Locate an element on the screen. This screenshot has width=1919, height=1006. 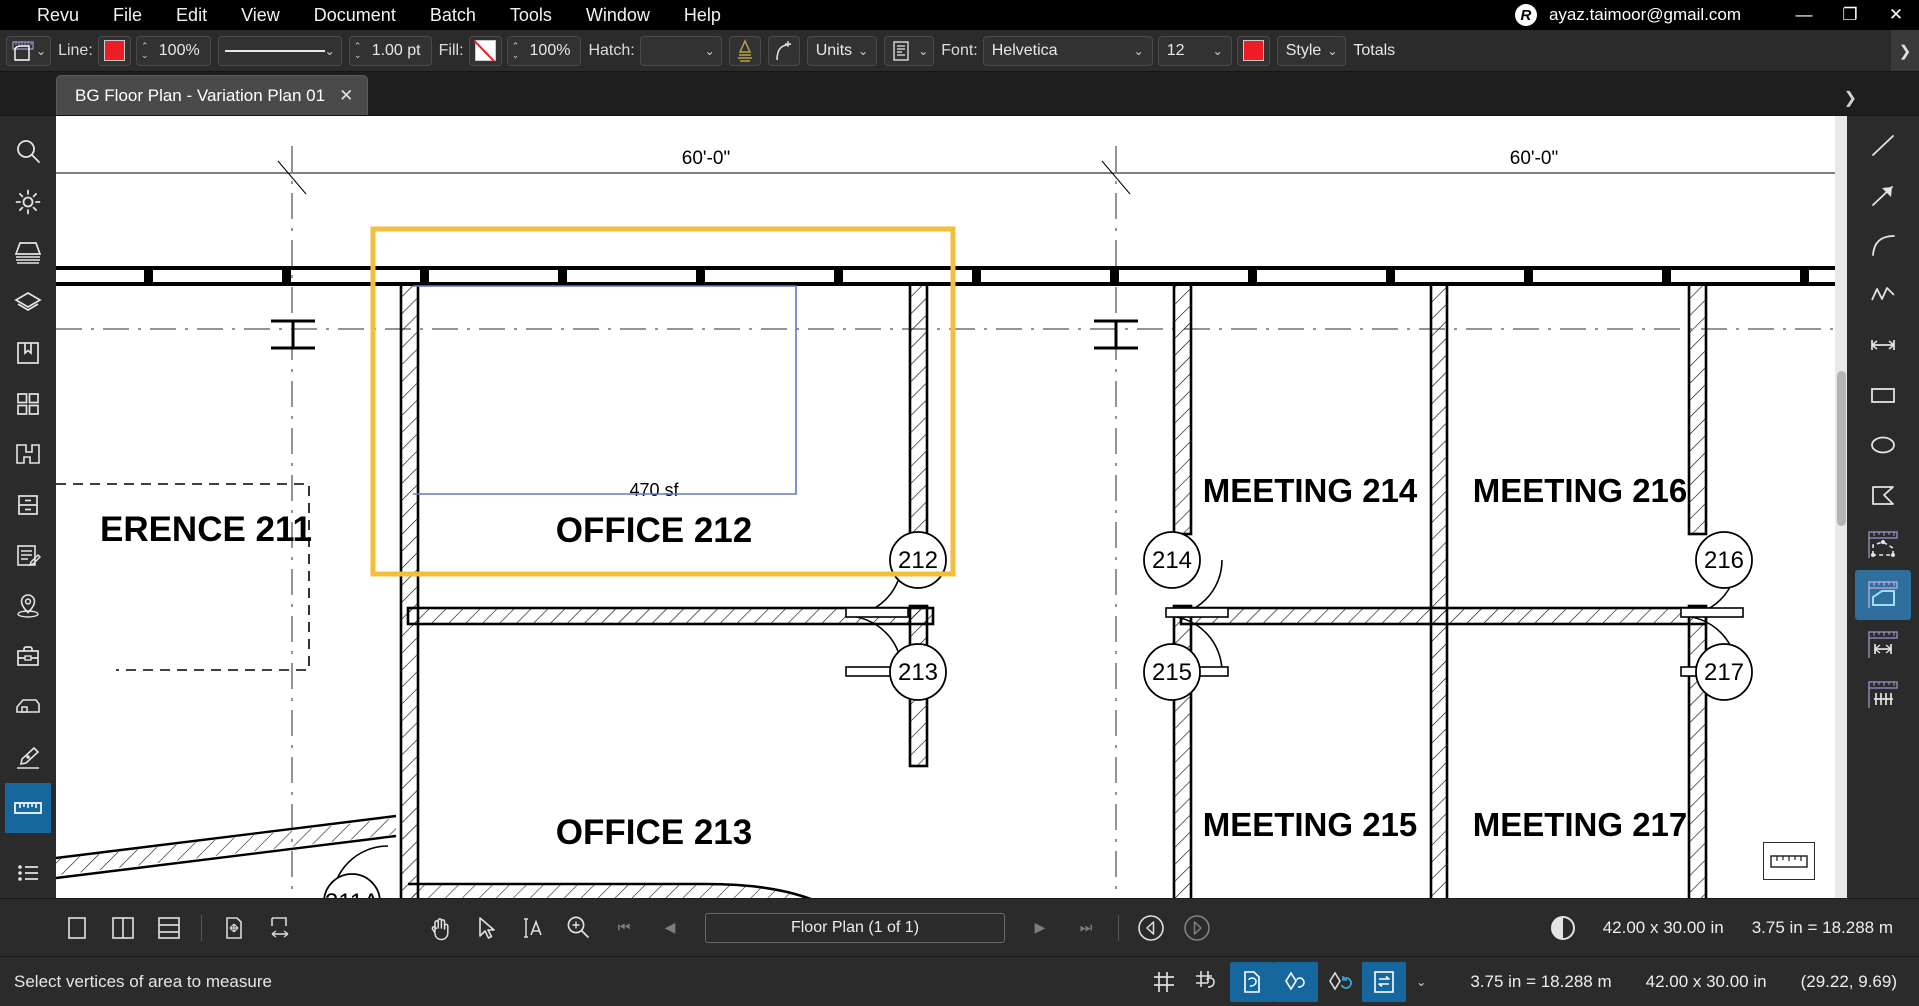
line-color-button is located at coordinates (114, 50).